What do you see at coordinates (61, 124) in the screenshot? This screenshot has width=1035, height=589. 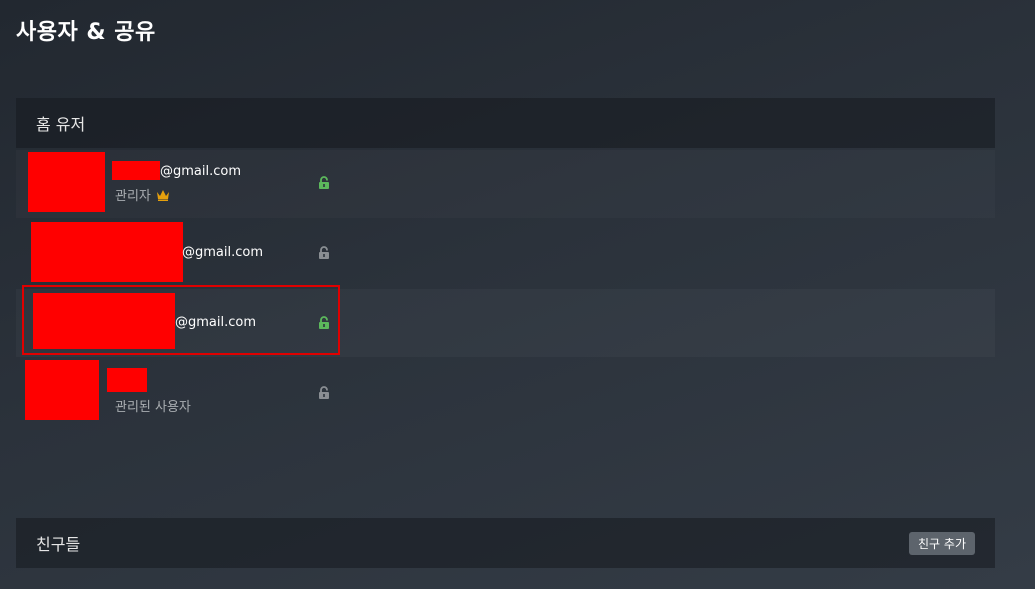 I see `home-users-title: 홈 유저` at bounding box center [61, 124].